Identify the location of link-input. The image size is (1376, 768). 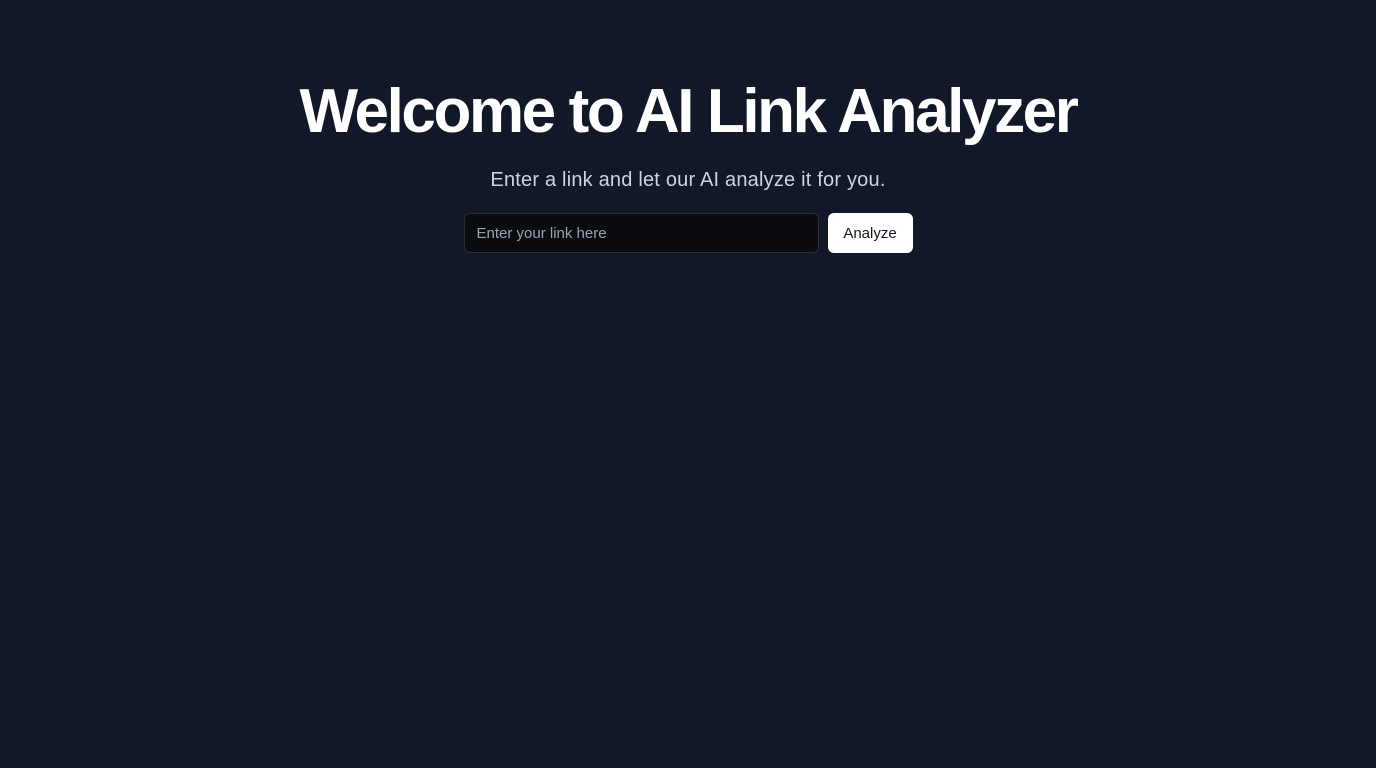
(641, 233).